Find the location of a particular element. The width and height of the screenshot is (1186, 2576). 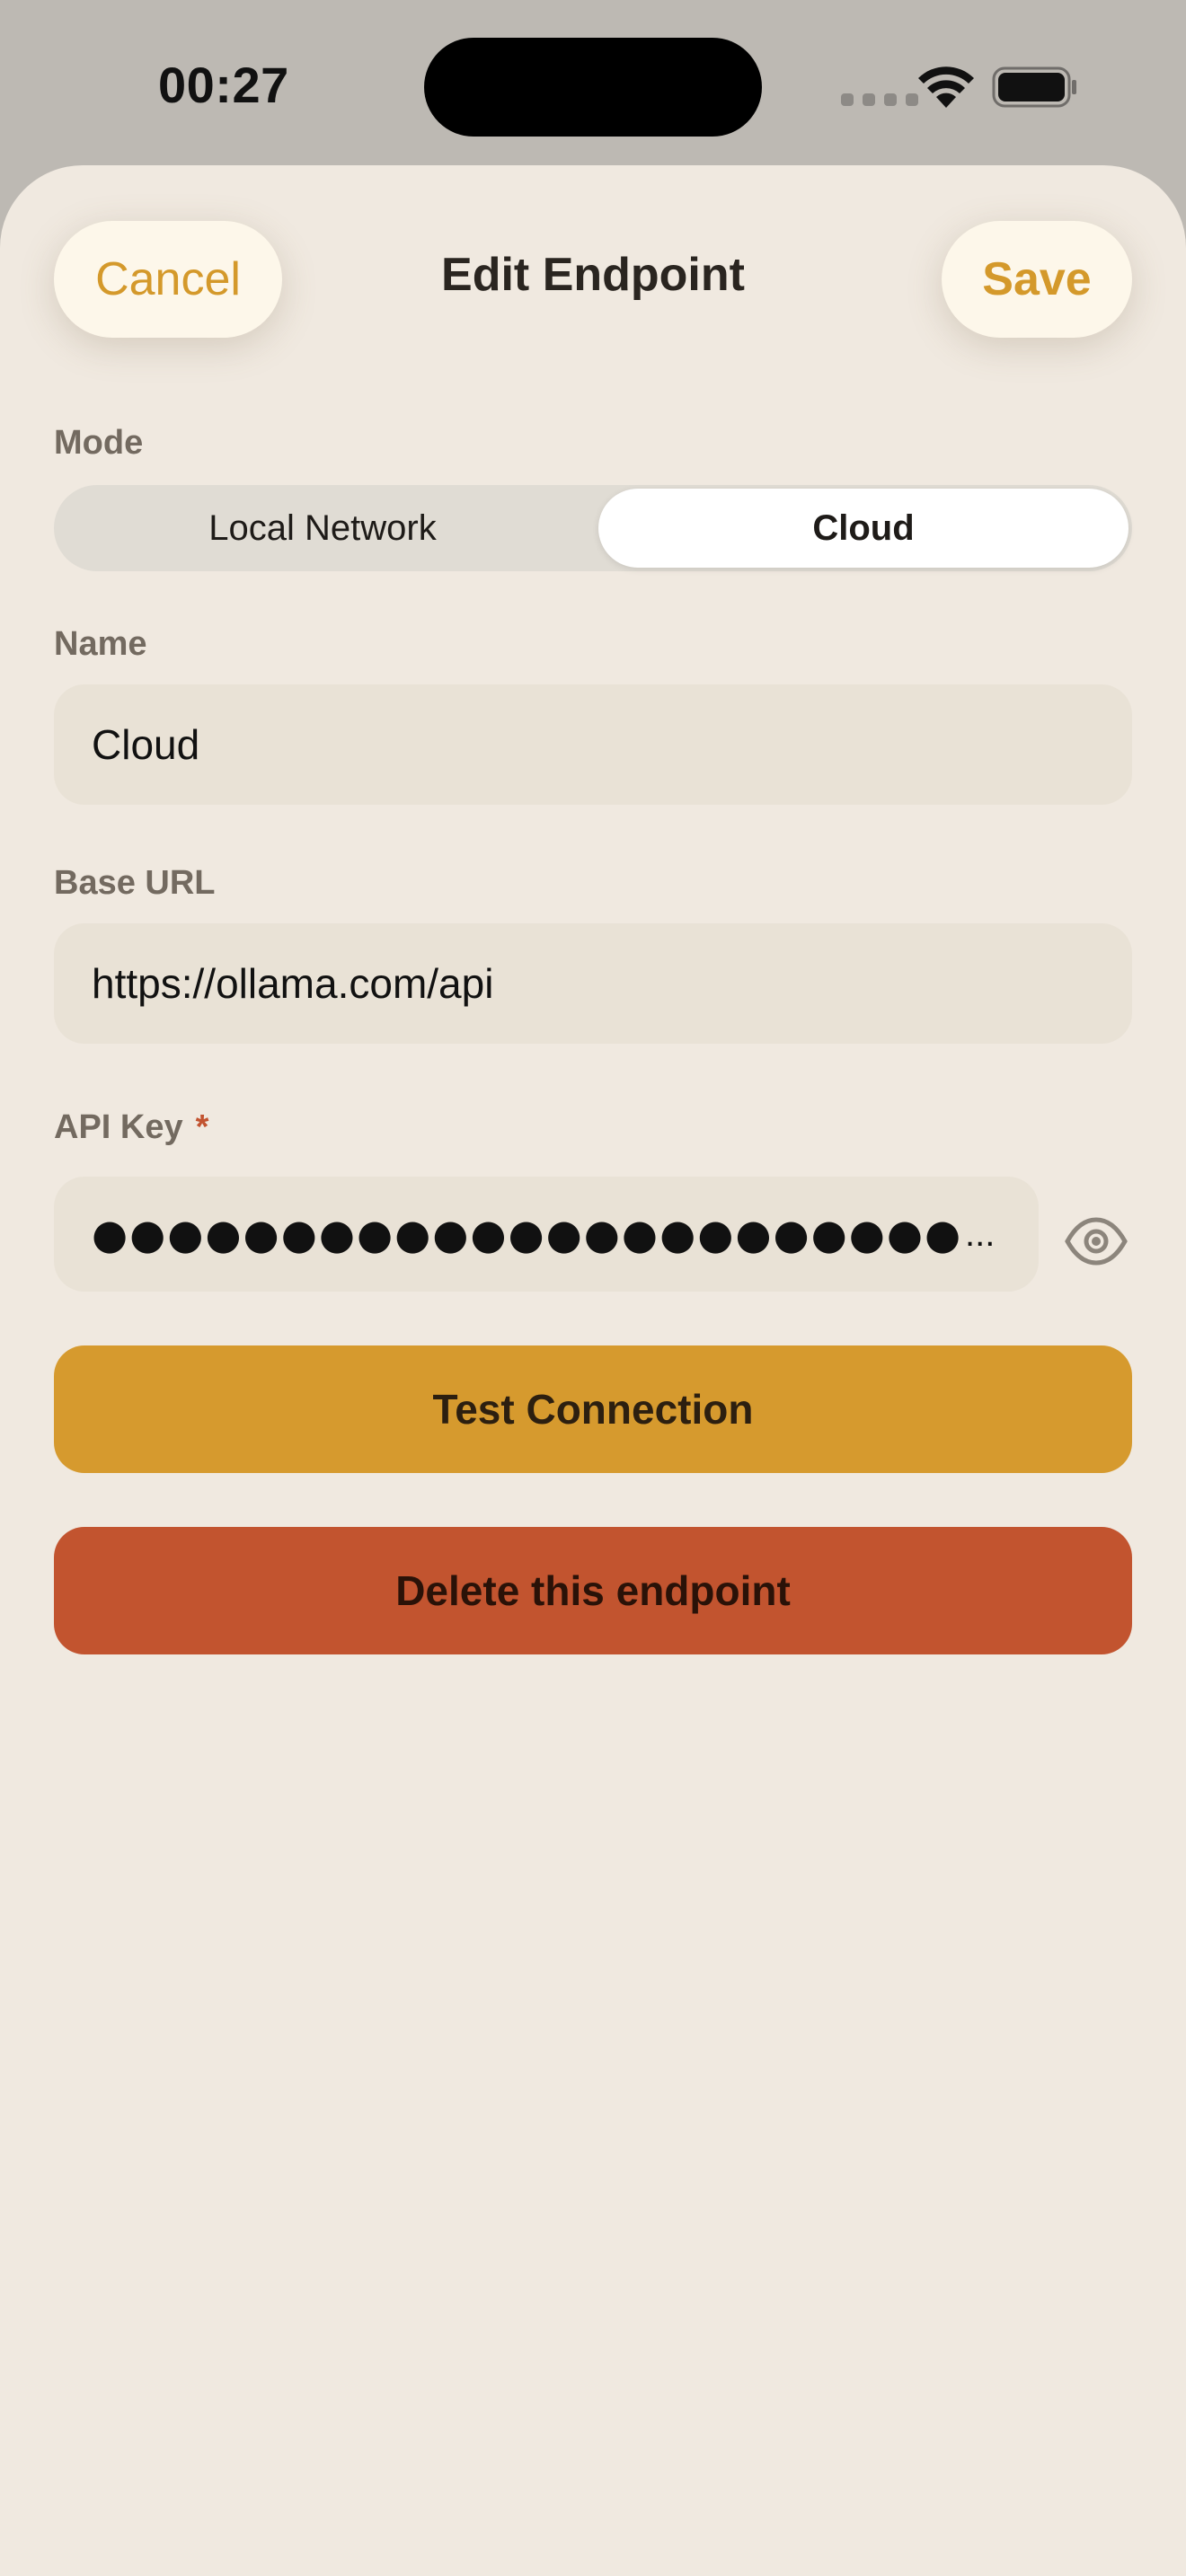

save-button: Save is located at coordinates (1037, 279).